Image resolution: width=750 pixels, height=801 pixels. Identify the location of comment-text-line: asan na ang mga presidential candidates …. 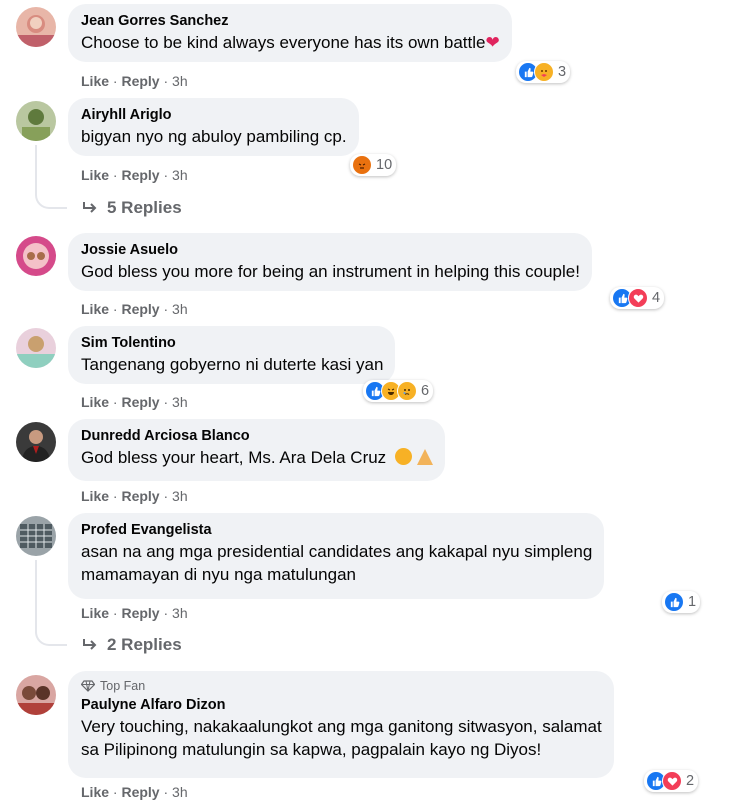
(337, 551).